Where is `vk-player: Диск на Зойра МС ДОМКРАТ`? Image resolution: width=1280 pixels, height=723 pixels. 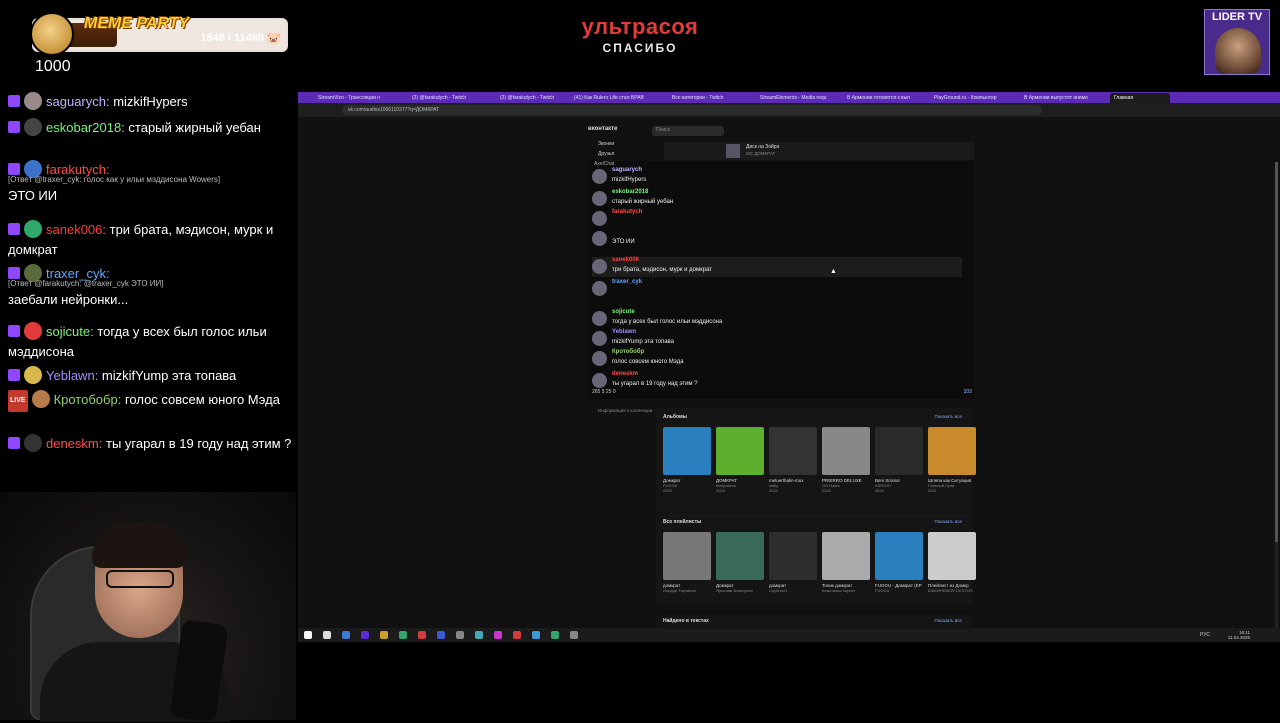 vk-player: Диск на Зойра МС ДОМКРАТ is located at coordinates (819, 151).